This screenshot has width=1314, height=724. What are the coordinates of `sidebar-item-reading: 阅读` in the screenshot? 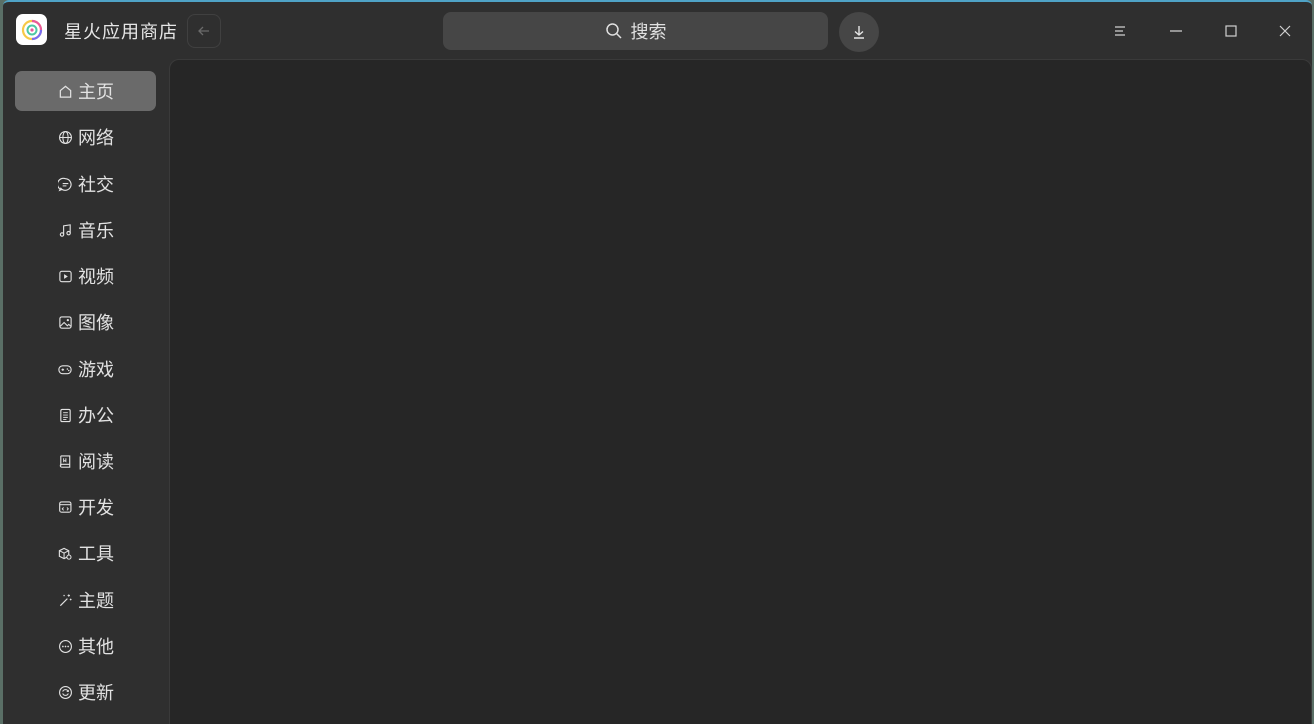 It's located at (85, 461).